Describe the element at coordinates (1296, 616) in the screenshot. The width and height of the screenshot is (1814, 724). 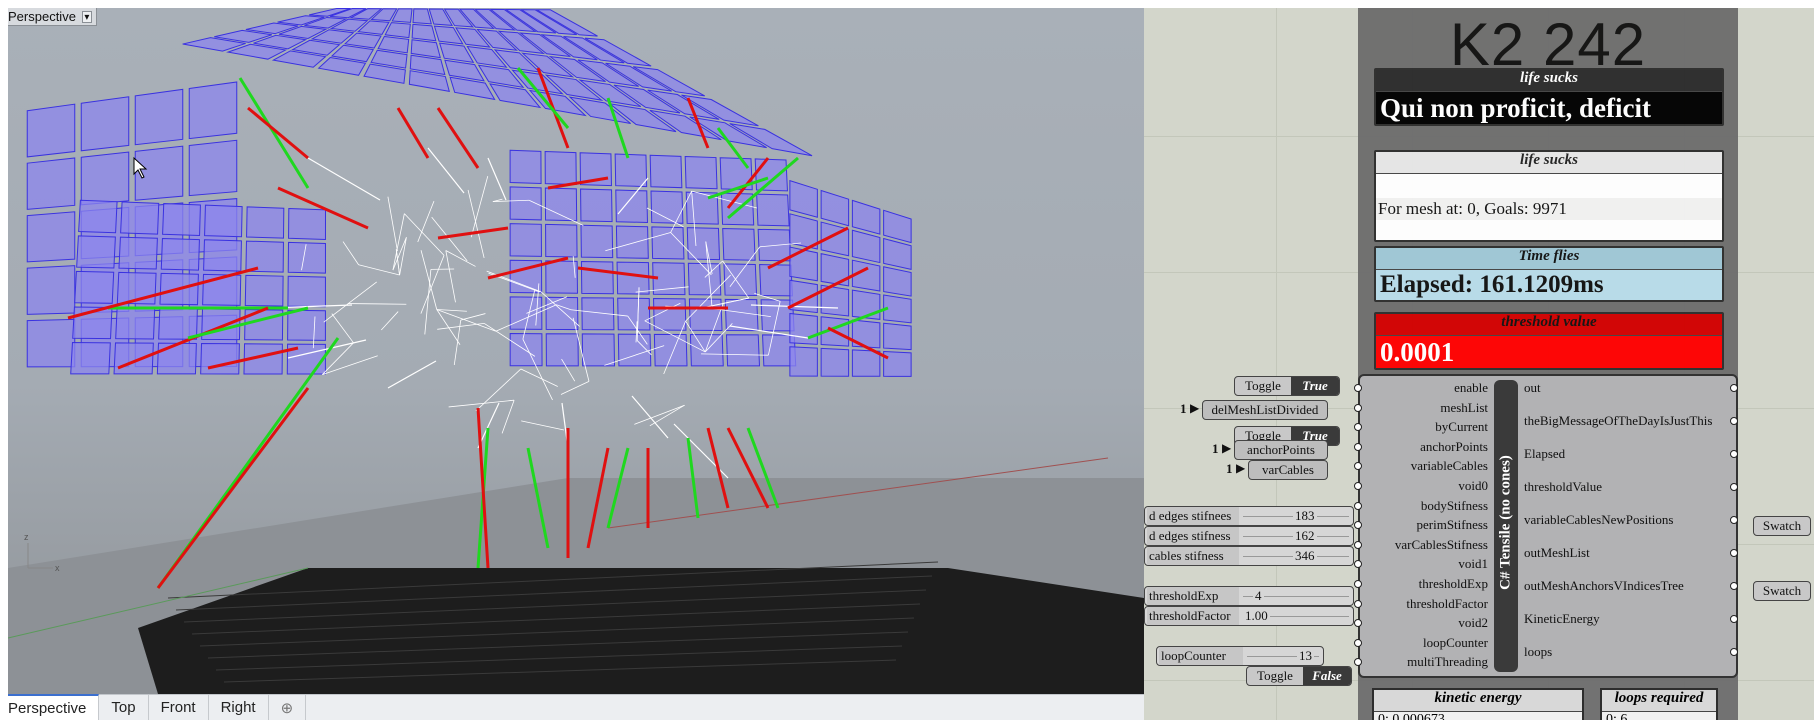
I see `slider-track: 1.00` at that location.